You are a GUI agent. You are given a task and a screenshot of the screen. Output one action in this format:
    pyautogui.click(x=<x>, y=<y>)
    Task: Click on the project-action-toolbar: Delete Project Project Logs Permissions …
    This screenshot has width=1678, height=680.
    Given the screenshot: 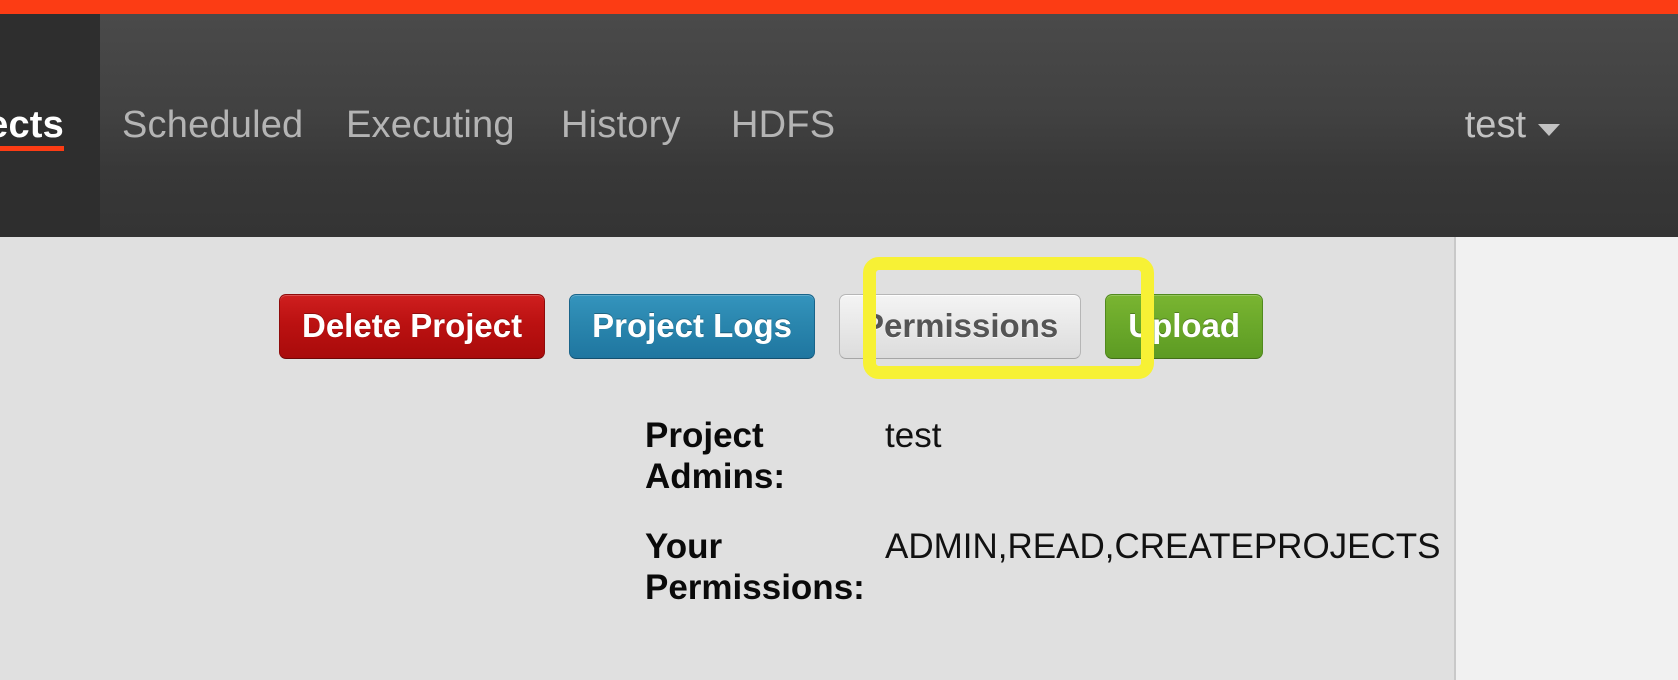 What is the action you would take?
    pyautogui.click(x=771, y=326)
    